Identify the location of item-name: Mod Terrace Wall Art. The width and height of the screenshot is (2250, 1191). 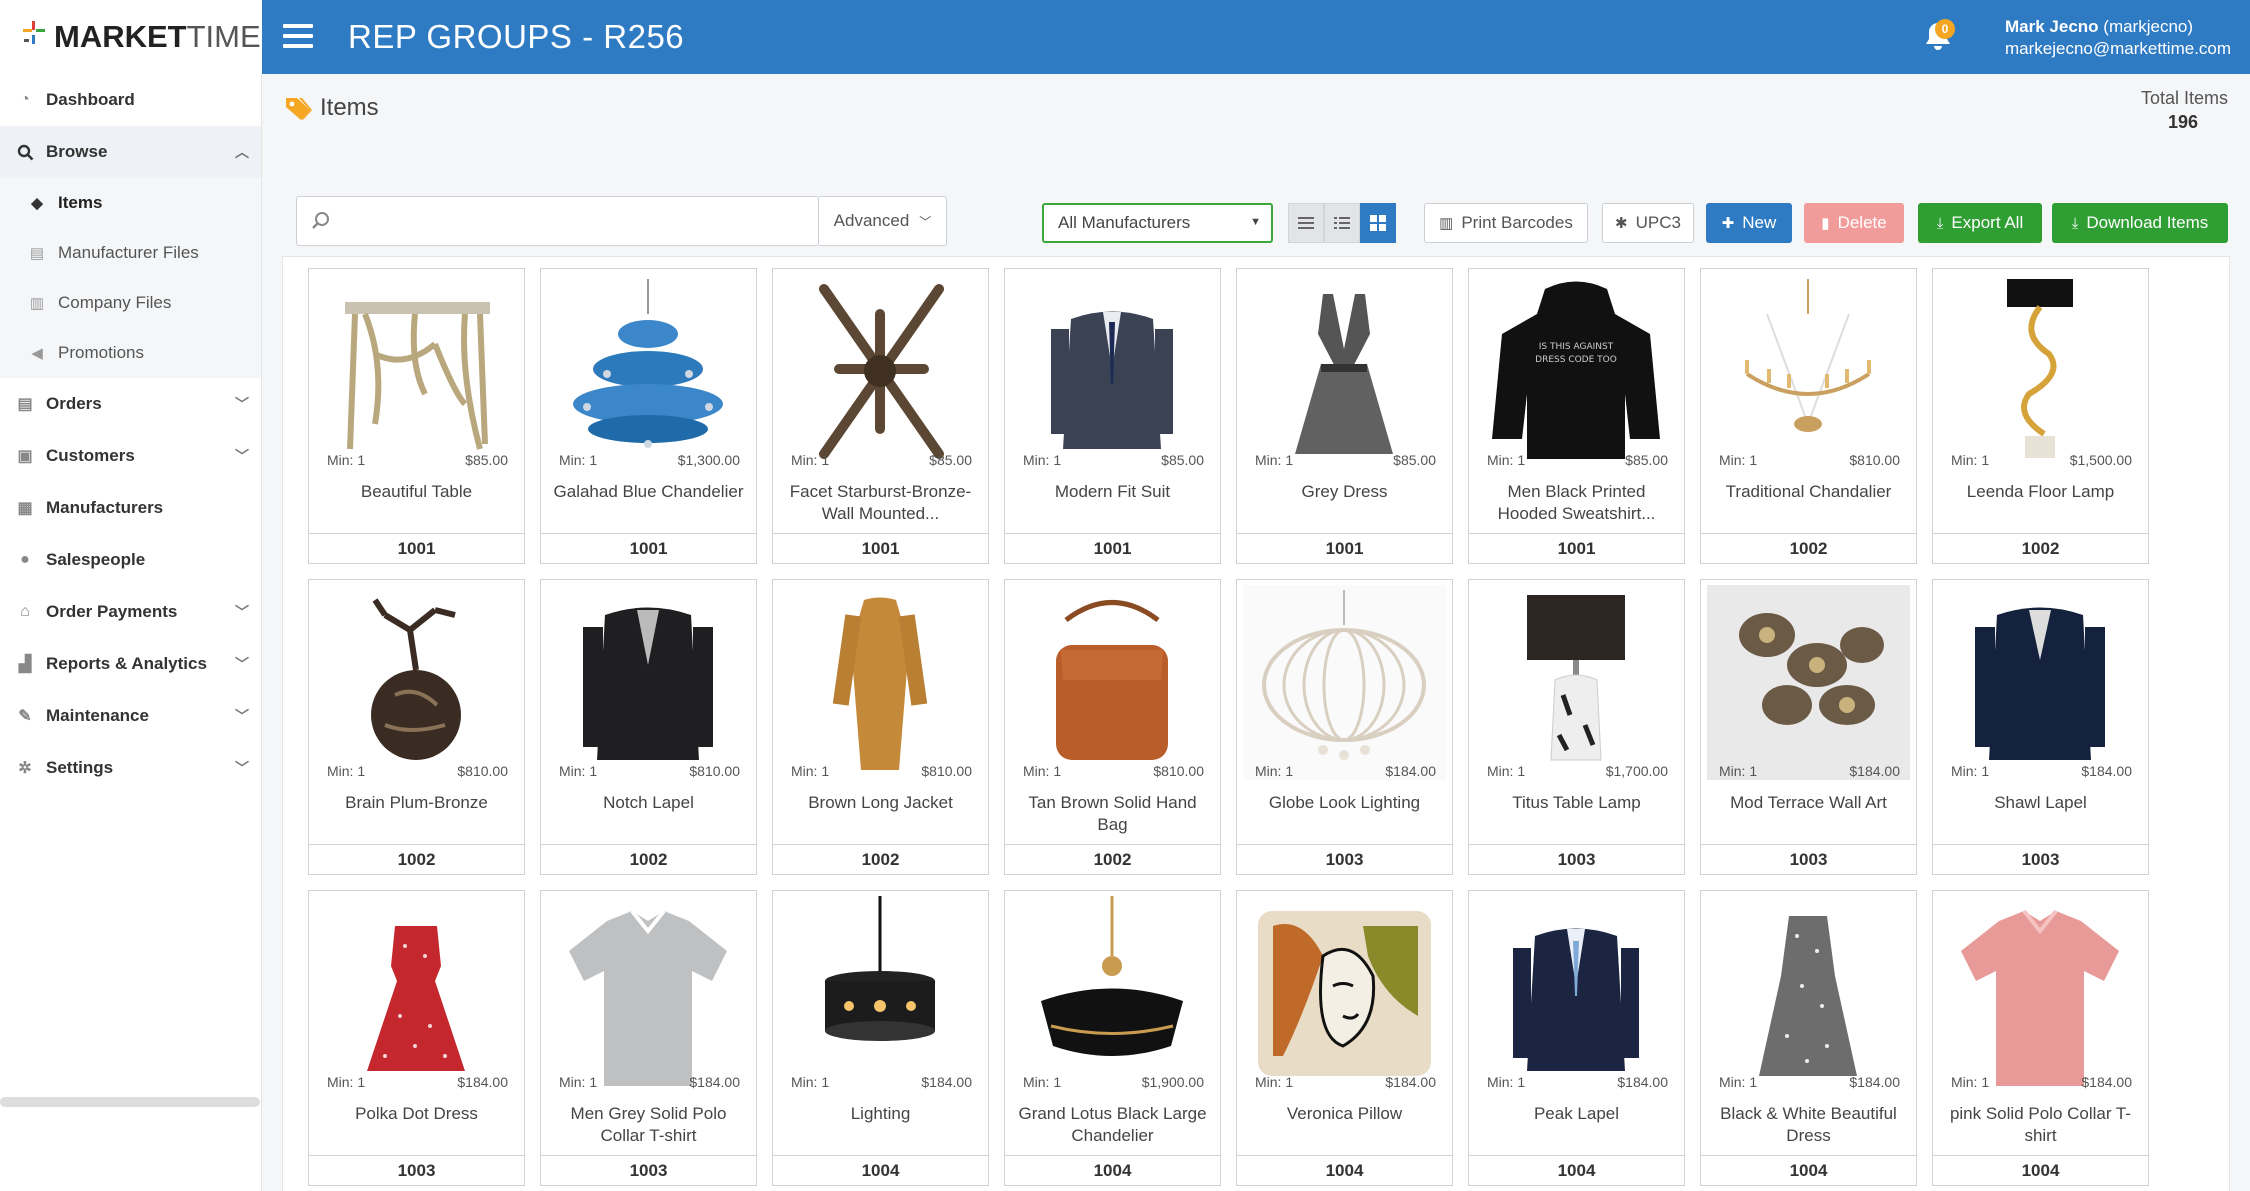
(1808, 802).